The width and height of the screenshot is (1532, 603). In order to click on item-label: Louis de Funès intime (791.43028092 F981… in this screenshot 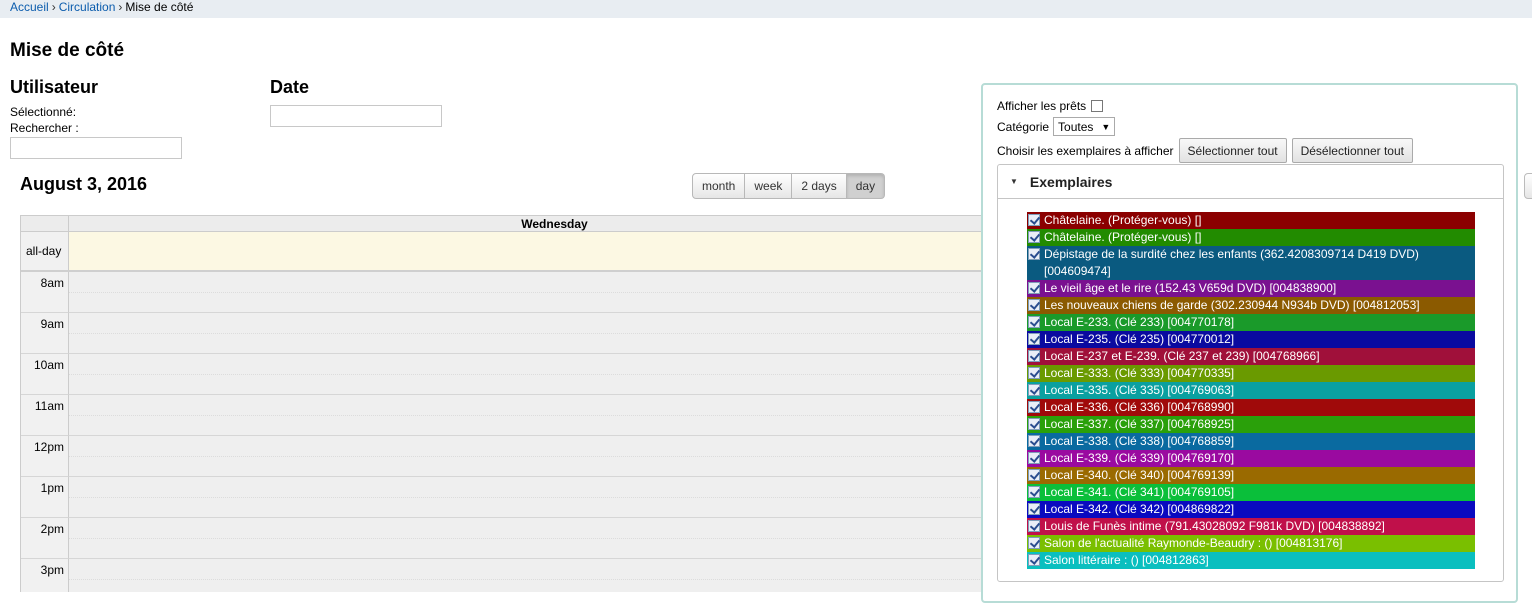, I will do `click(1214, 526)`.